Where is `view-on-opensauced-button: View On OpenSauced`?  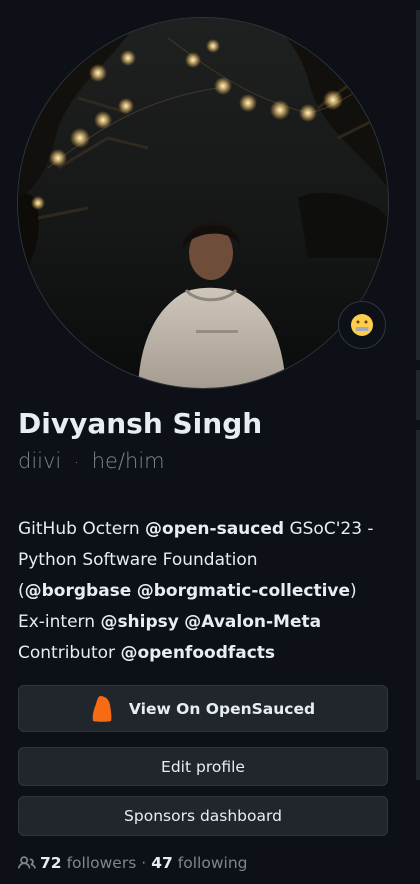
view-on-opensauced-button: View On OpenSauced is located at coordinates (203, 708).